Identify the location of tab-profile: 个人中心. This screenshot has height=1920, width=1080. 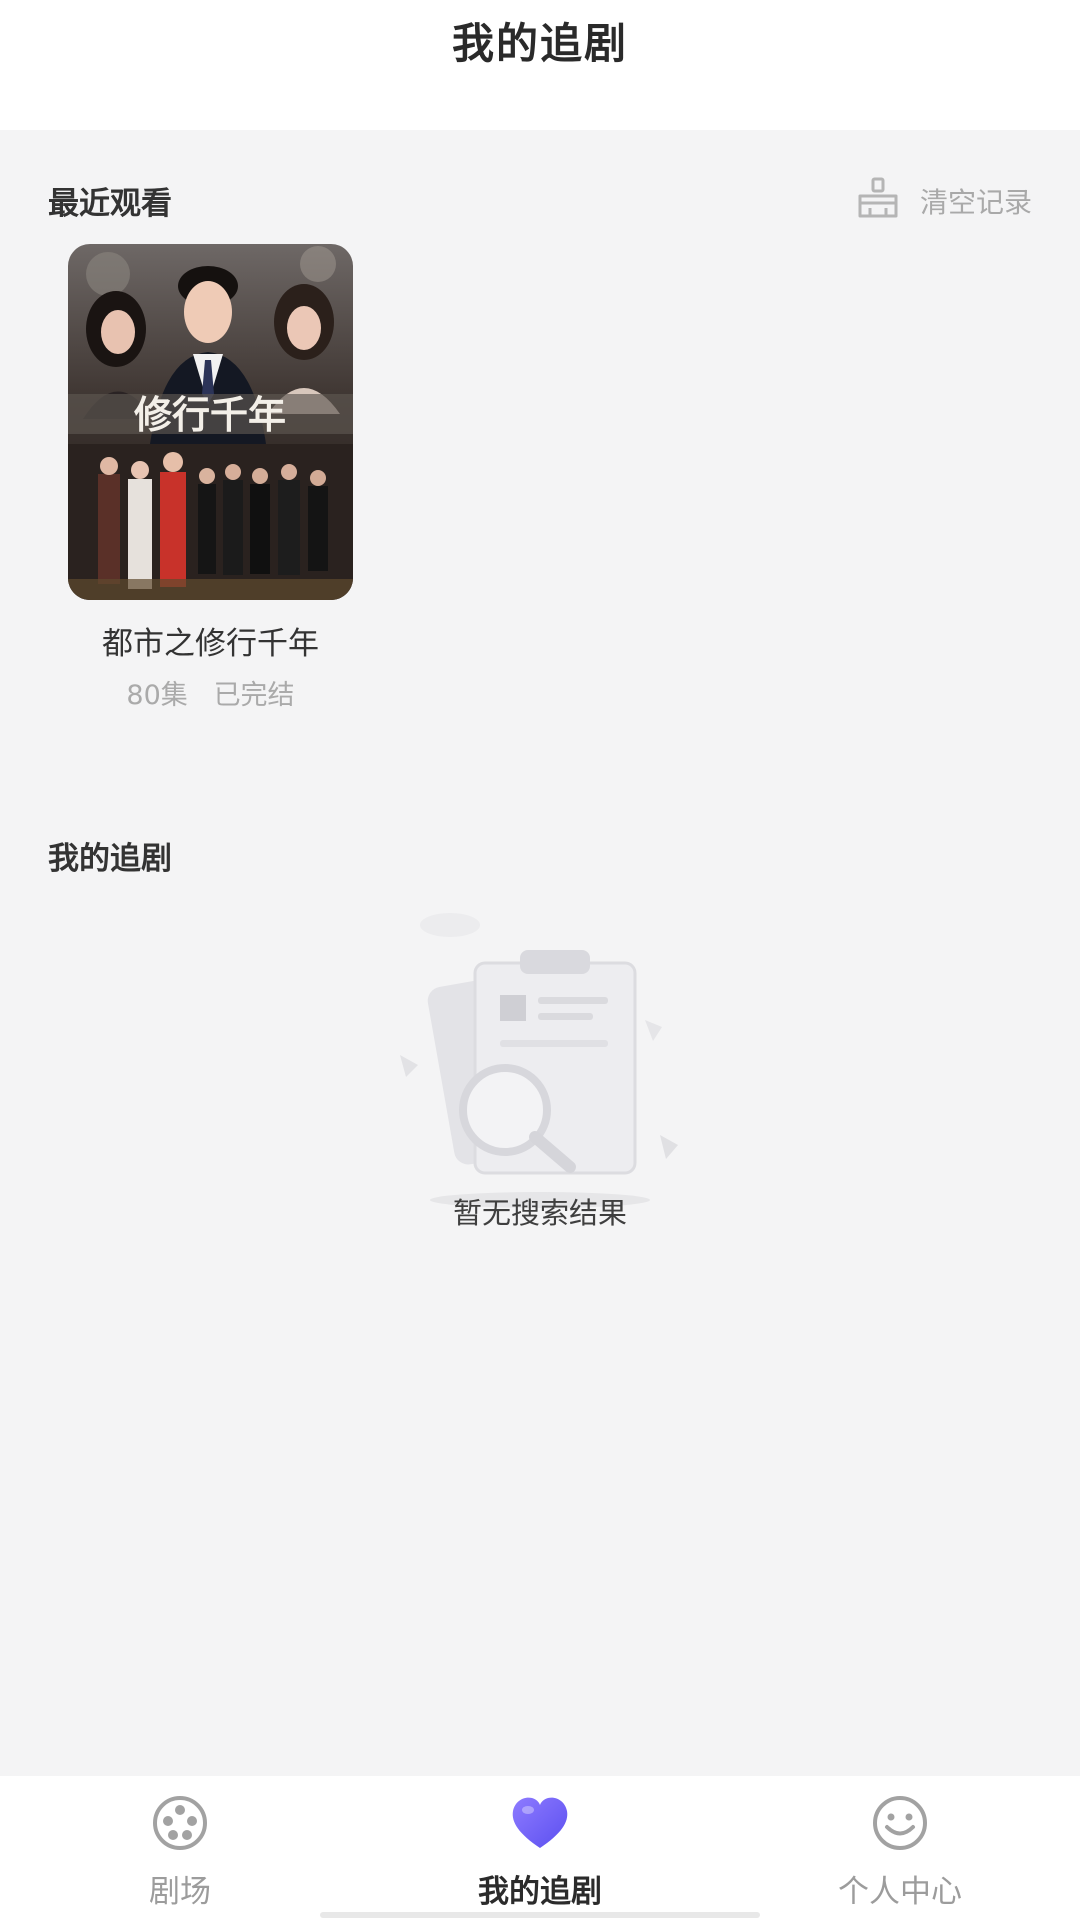
(900, 1848).